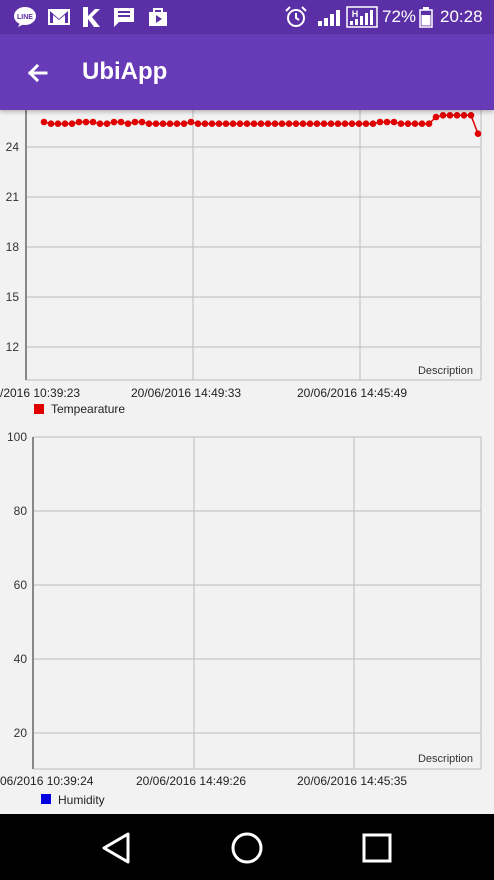  What do you see at coordinates (247, 72) in the screenshot?
I see `app-bar: UbiApp` at bounding box center [247, 72].